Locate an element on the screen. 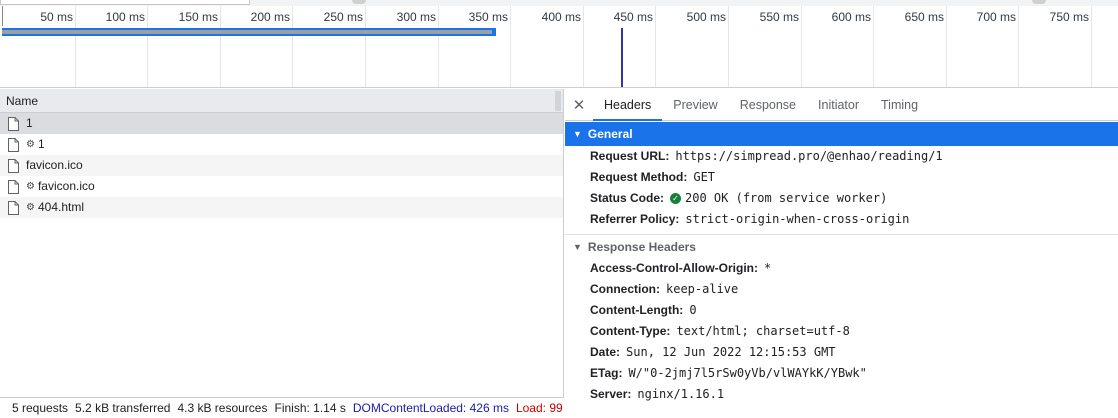 The image size is (1118, 418). header-value: * is located at coordinates (768, 268).